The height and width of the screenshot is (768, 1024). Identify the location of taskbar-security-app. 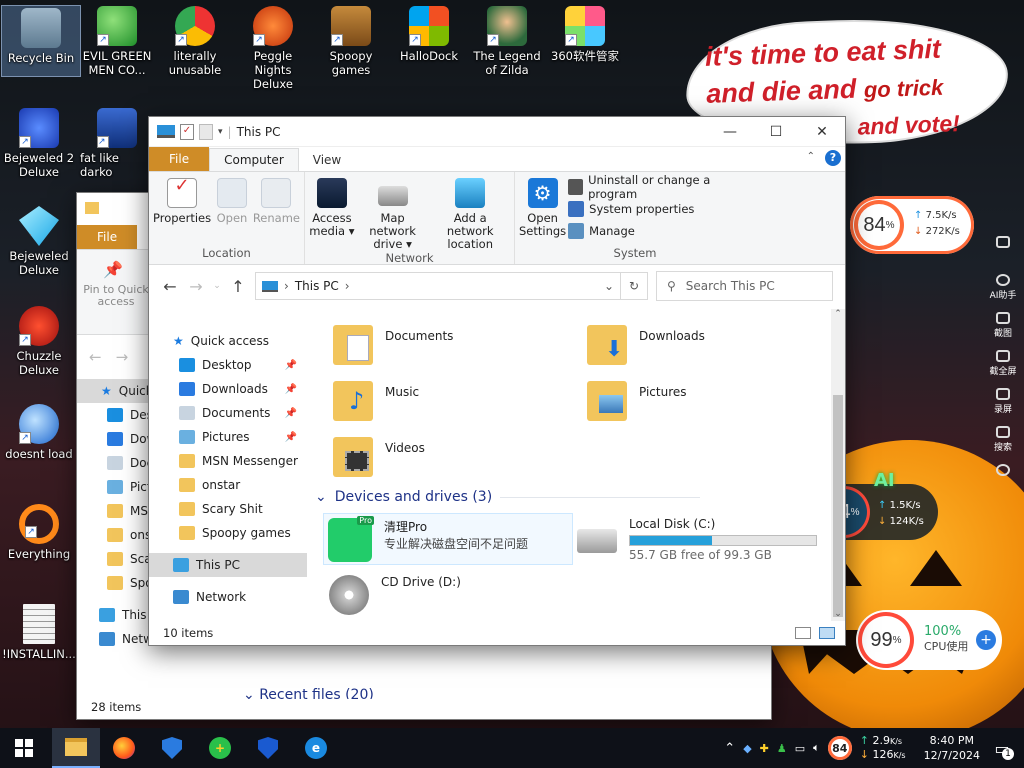
(268, 748).